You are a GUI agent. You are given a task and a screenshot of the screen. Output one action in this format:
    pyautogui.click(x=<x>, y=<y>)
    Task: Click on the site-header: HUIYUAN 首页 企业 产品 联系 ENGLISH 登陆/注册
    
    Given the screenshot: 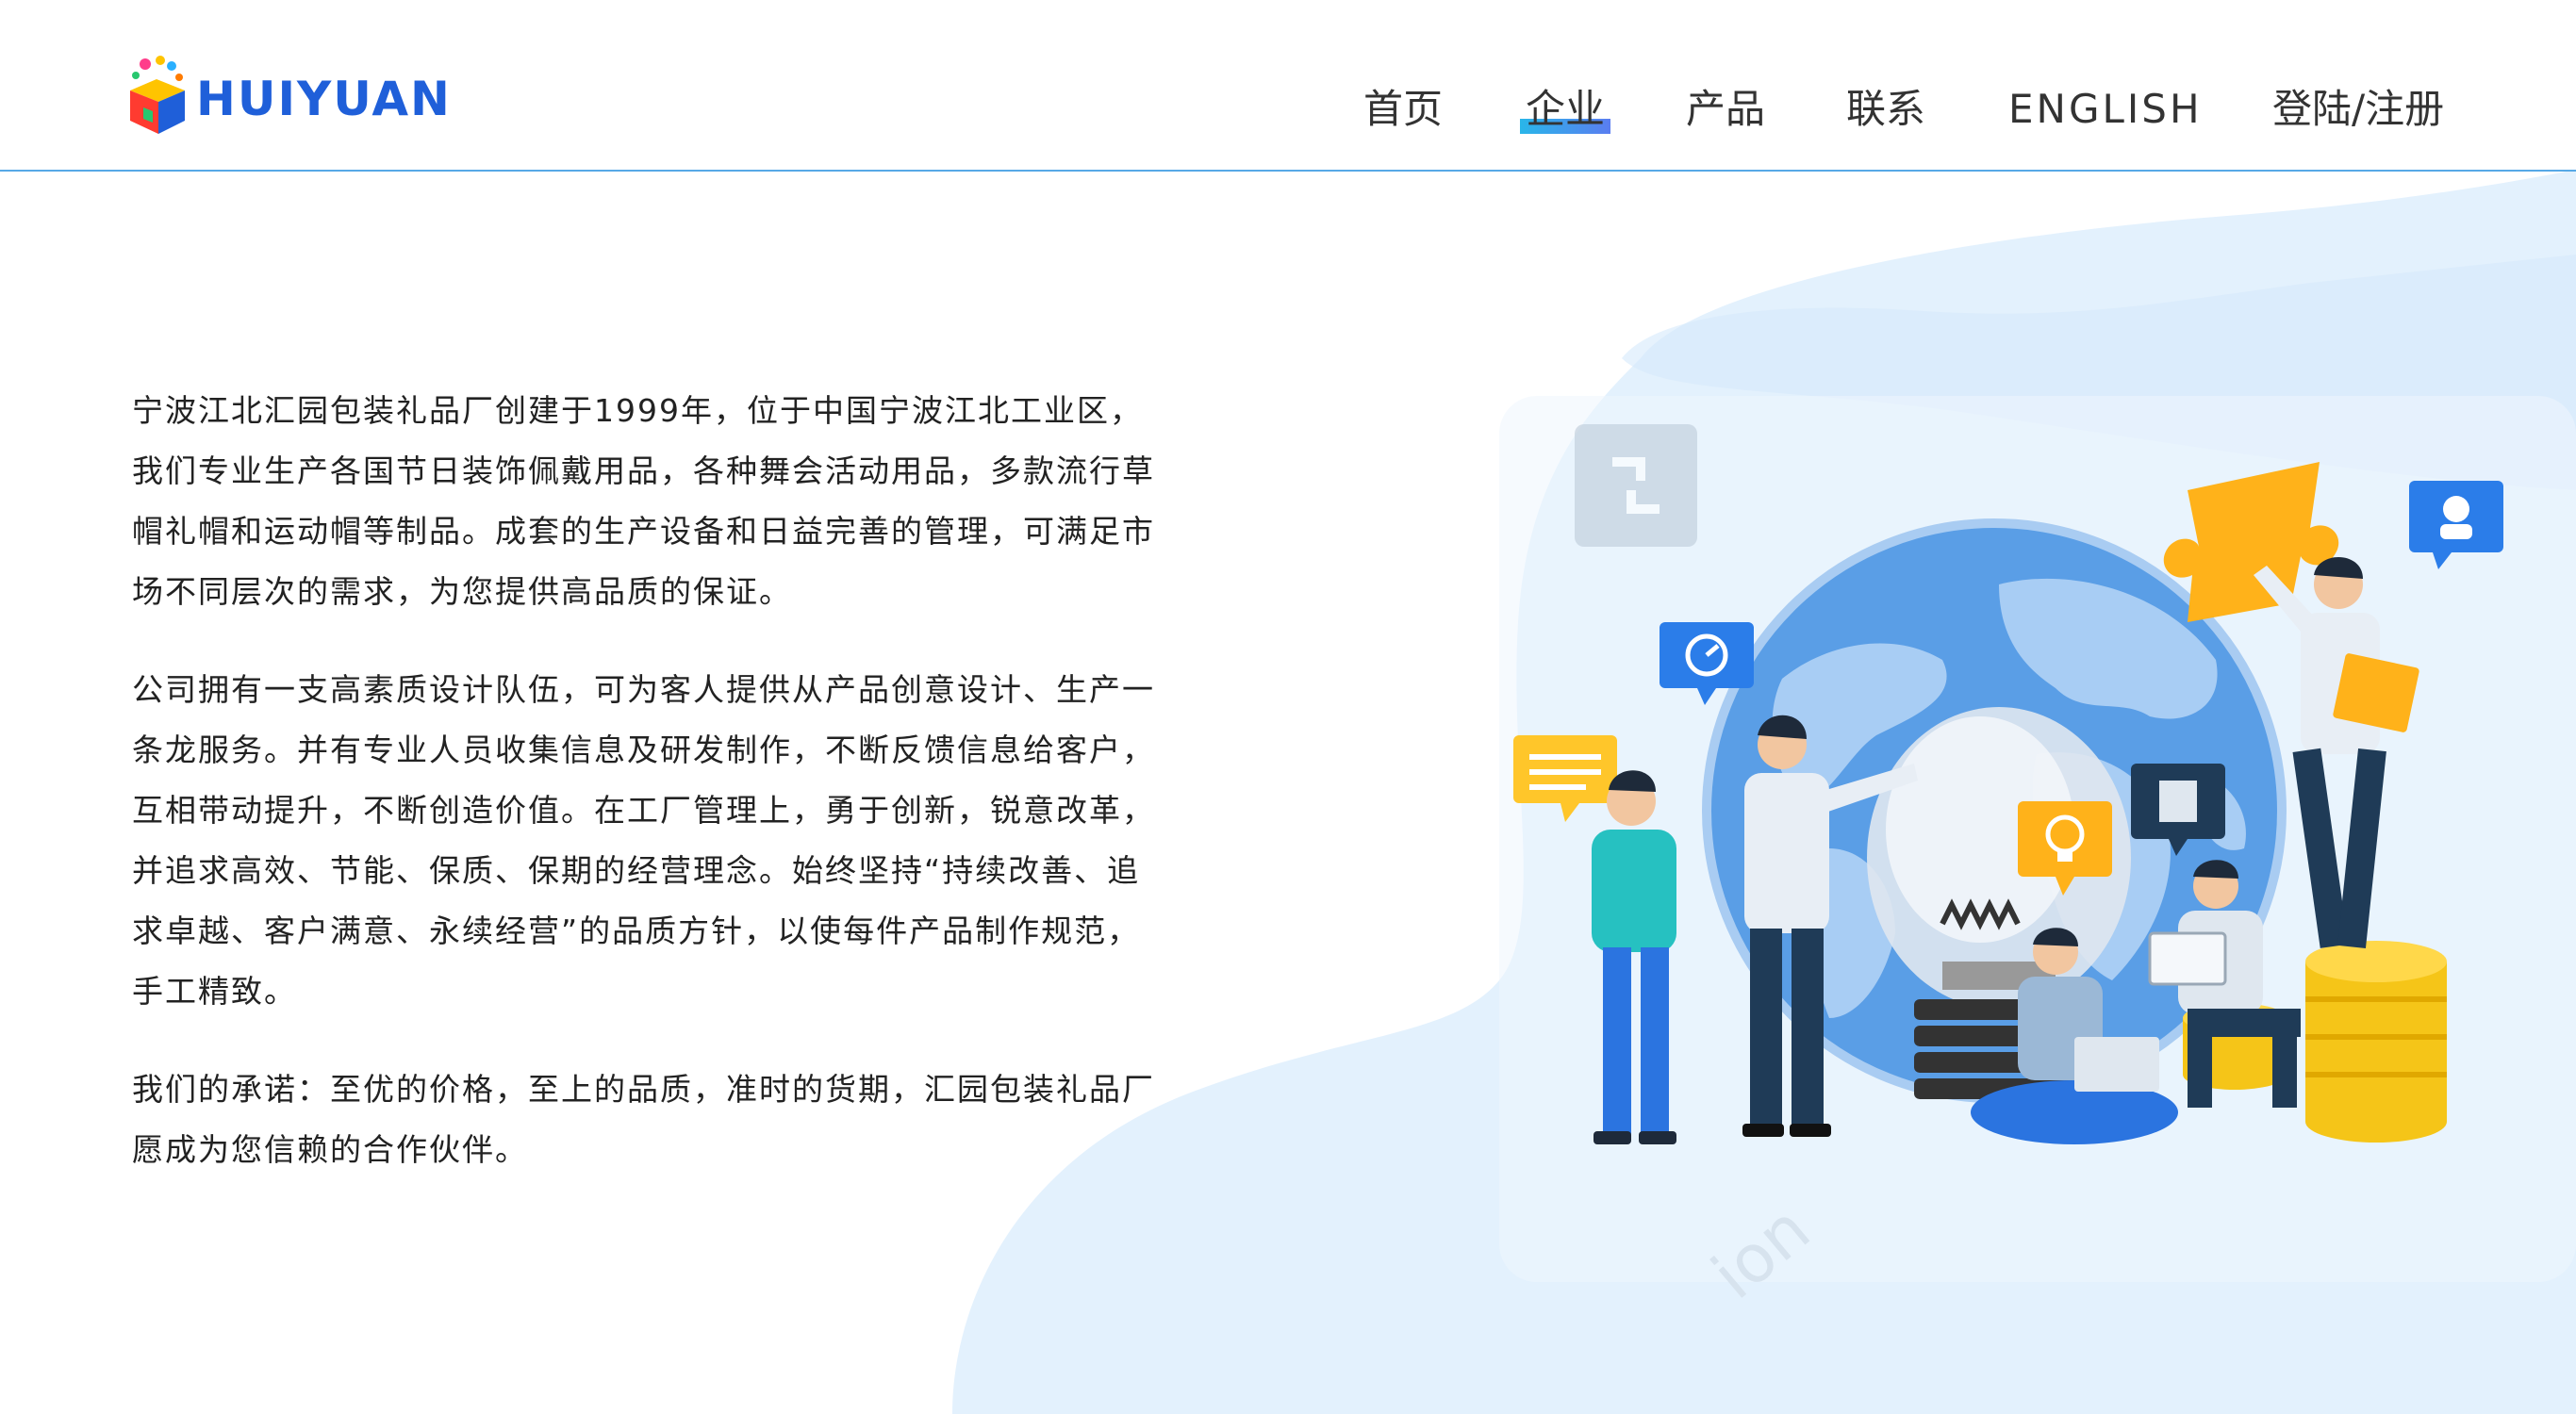 What is the action you would take?
    pyautogui.click(x=1288, y=86)
    